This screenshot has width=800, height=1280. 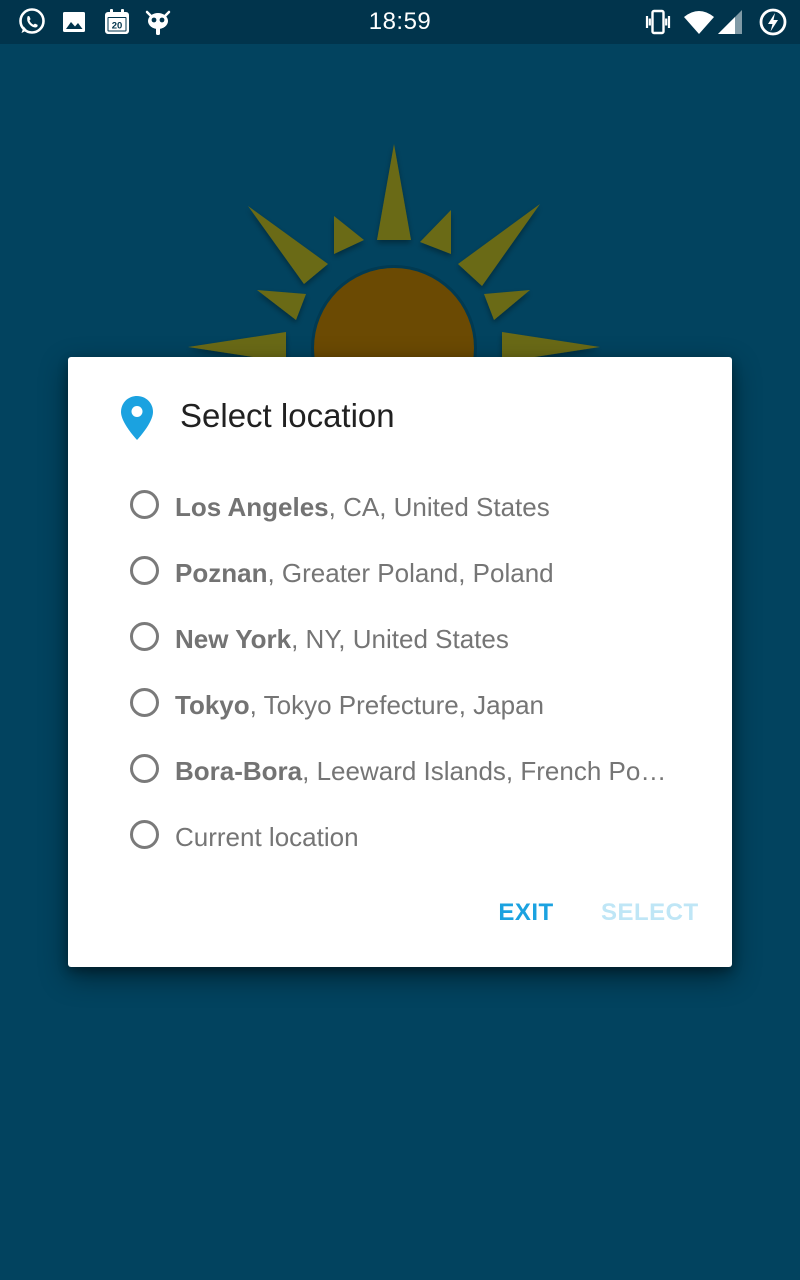 I want to click on option-region: , NY, United States, so click(x=400, y=639).